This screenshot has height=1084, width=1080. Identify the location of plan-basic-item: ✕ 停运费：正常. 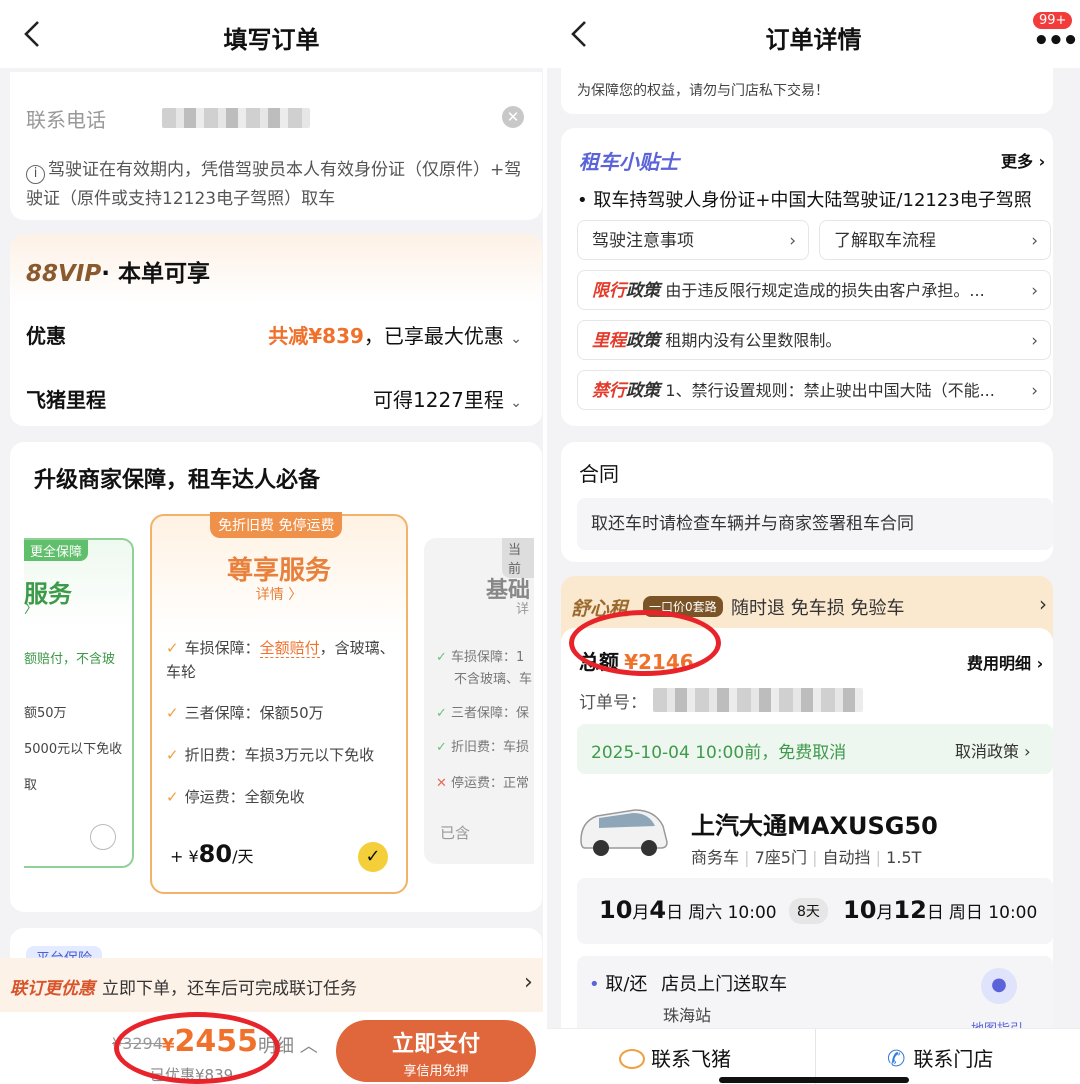
(483, 783).